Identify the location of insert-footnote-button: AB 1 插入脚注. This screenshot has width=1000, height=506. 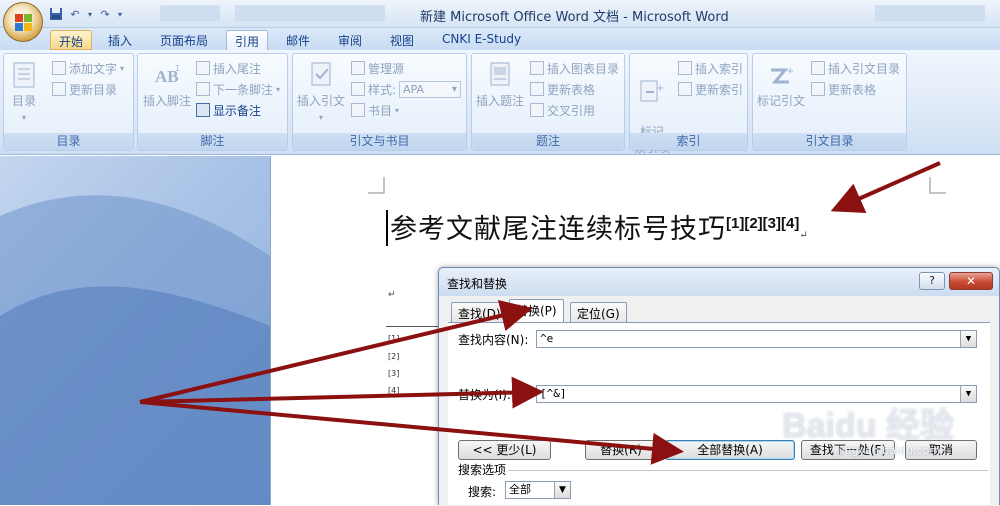
(167, 85).